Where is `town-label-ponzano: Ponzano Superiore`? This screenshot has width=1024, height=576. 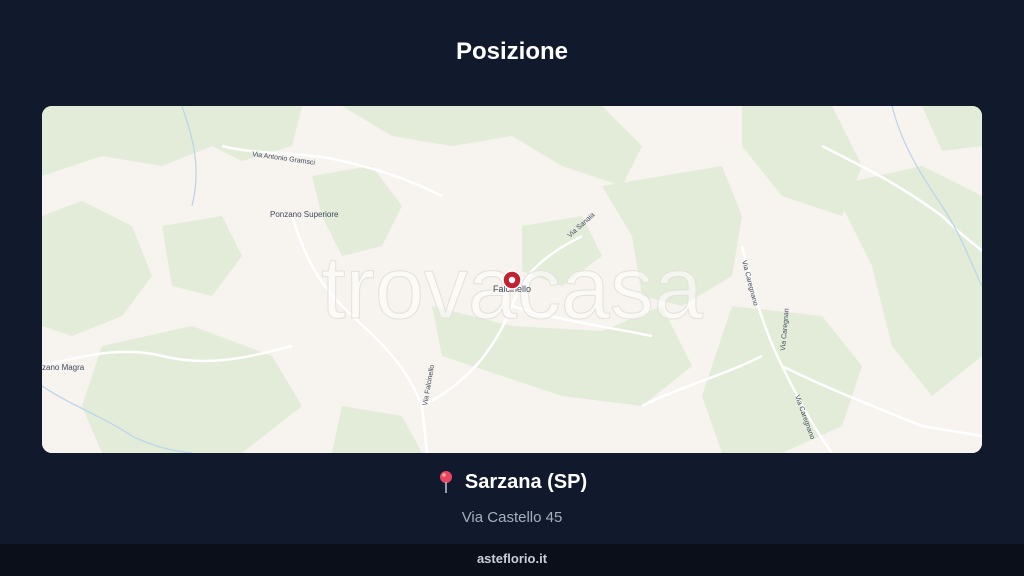 town-label-ponzano: Ponzano Superiore is located at coordinates (304, 214).